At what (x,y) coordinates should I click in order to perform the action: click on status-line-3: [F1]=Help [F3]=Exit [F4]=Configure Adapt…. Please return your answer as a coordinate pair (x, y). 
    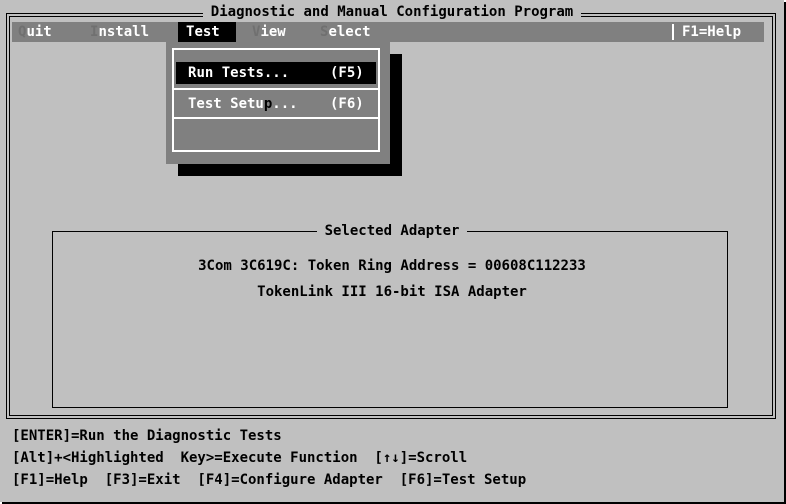
    Looking at the image, I should click on (269, 480).